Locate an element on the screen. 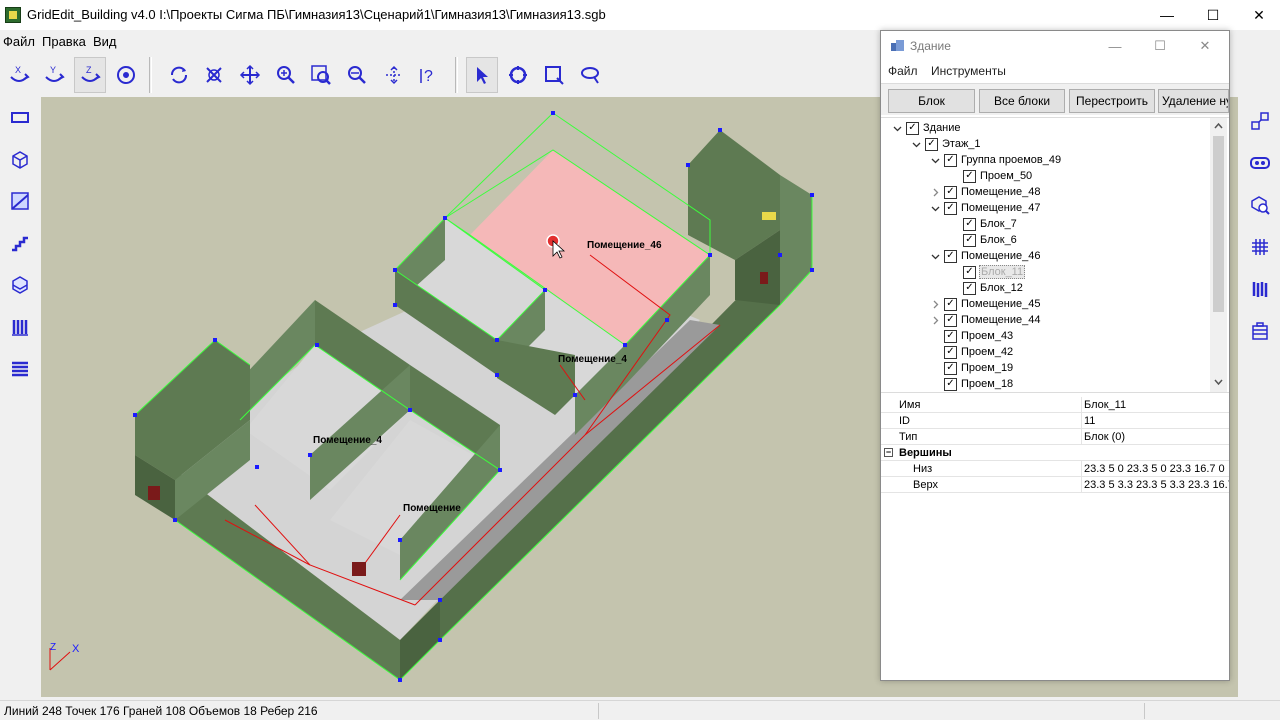 The image size is (1280, 720). tree-item: ✓ Помещение_48 is located at coordinates (985, 192).